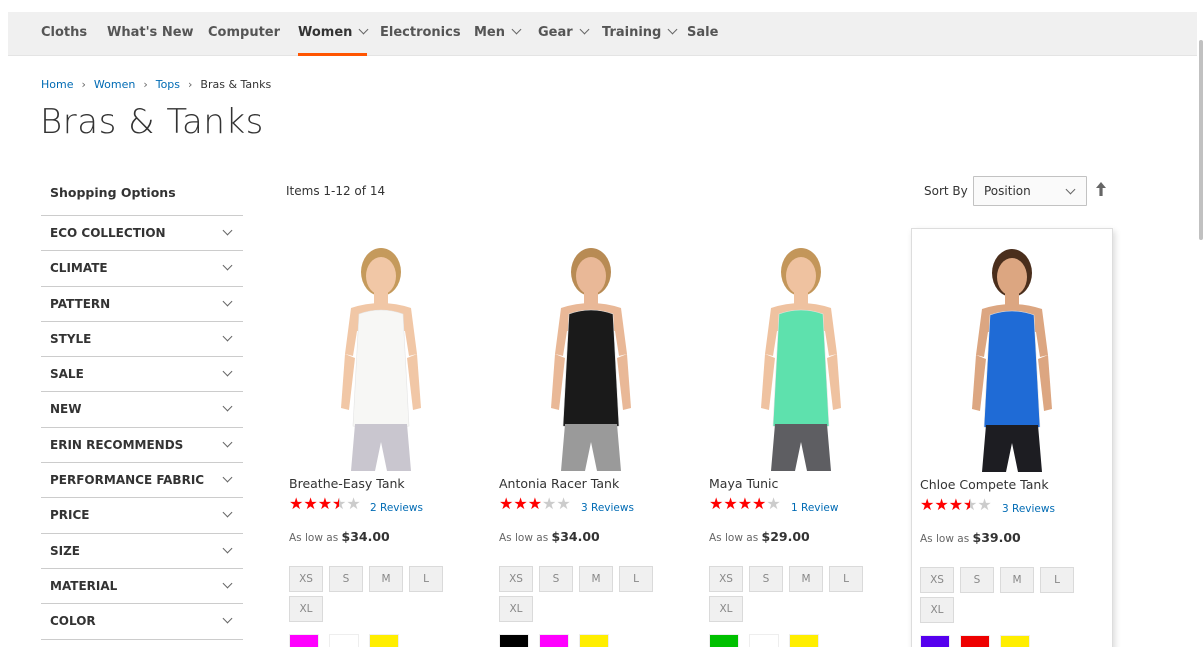 This screenshot has width=1203, height=647. I want to click on nav-item-what-s-new: What's New, so click(150, 34).